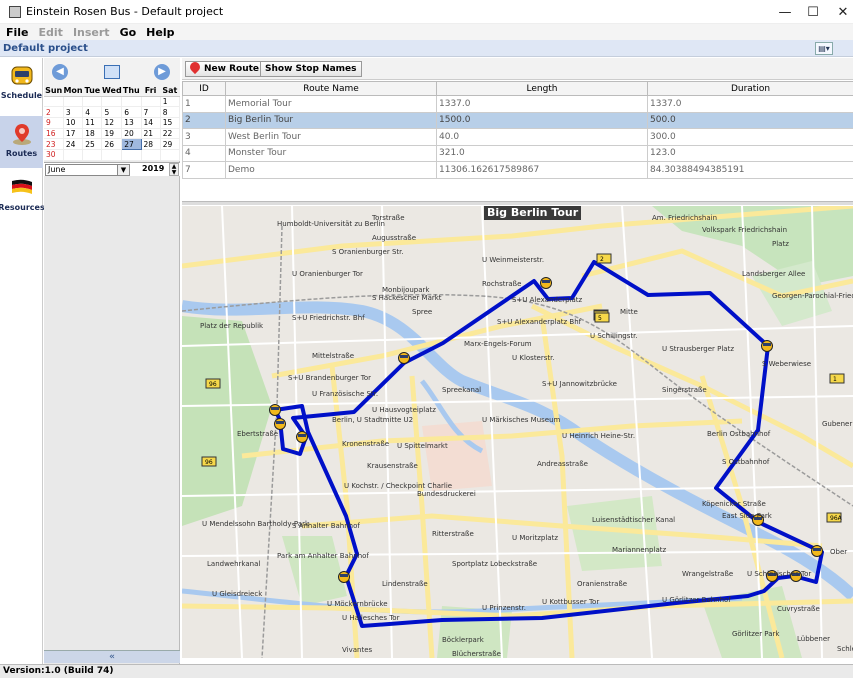  I want to click on calendar-day: 29, so click(170, 144).